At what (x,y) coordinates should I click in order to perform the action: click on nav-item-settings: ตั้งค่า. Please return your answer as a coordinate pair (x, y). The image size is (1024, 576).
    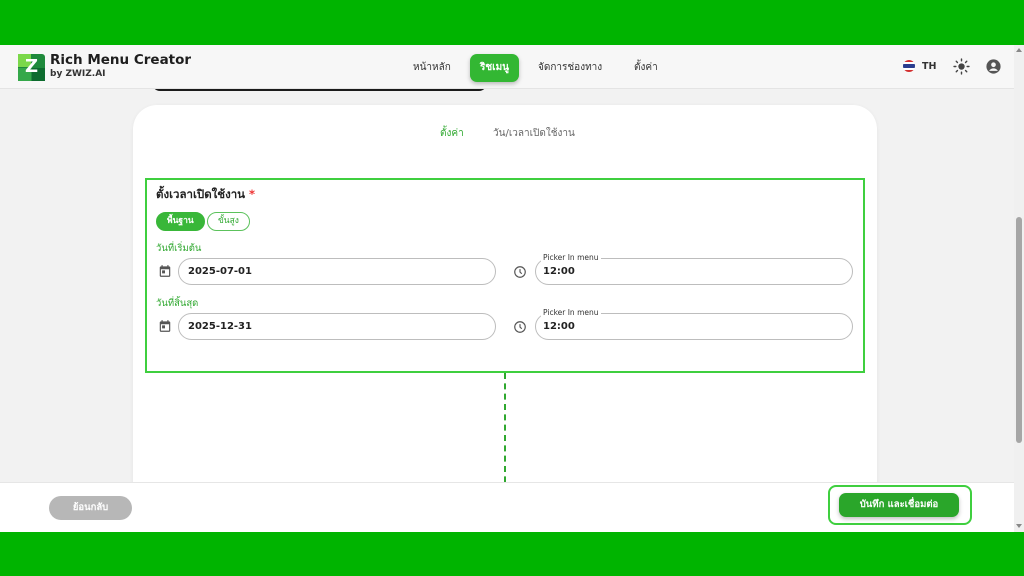
    Looking at the image, I should click on (646, 67).